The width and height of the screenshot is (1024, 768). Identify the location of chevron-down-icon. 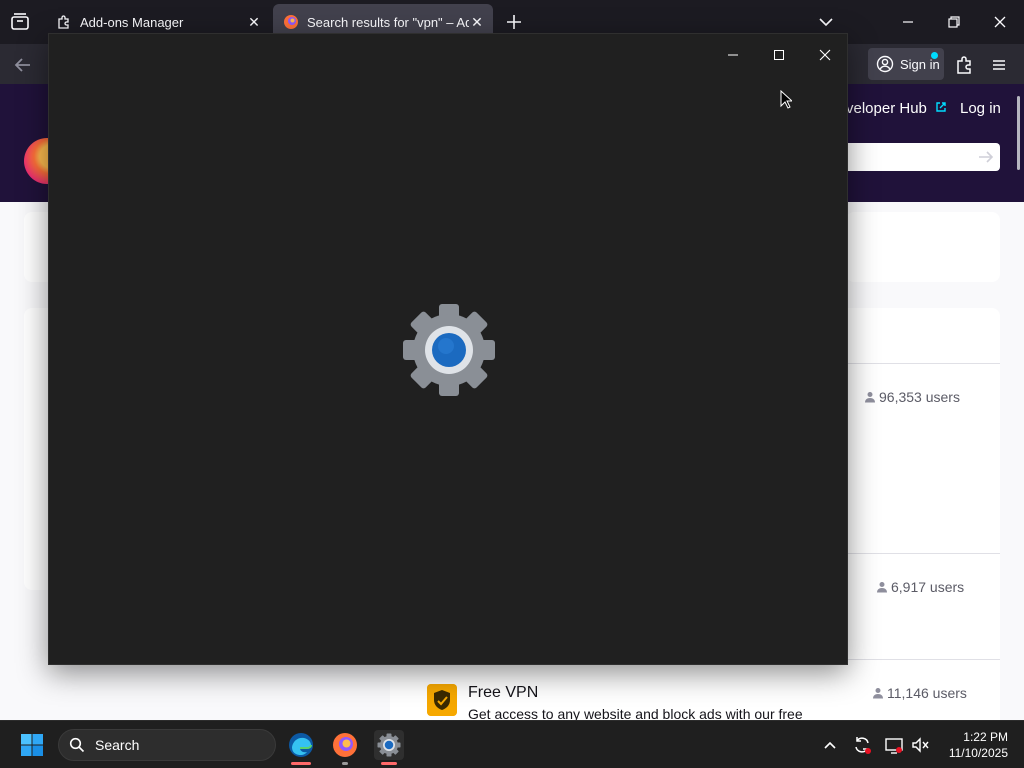
(826, 22).